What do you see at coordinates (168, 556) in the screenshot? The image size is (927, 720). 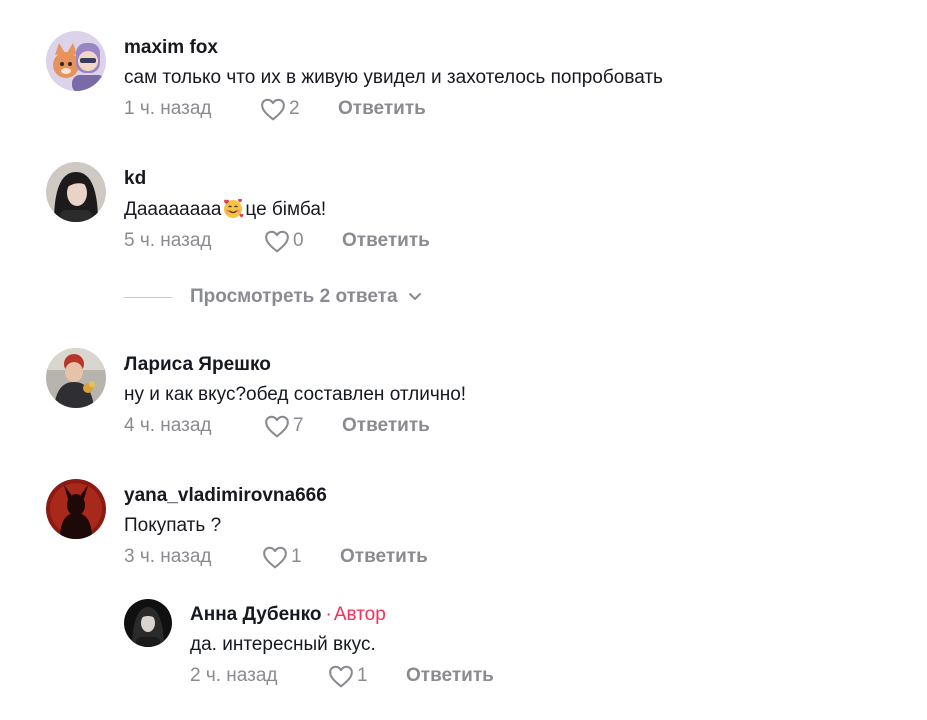 I see `comment-time: 3 ч. назад` at bounding box center [168, 556].